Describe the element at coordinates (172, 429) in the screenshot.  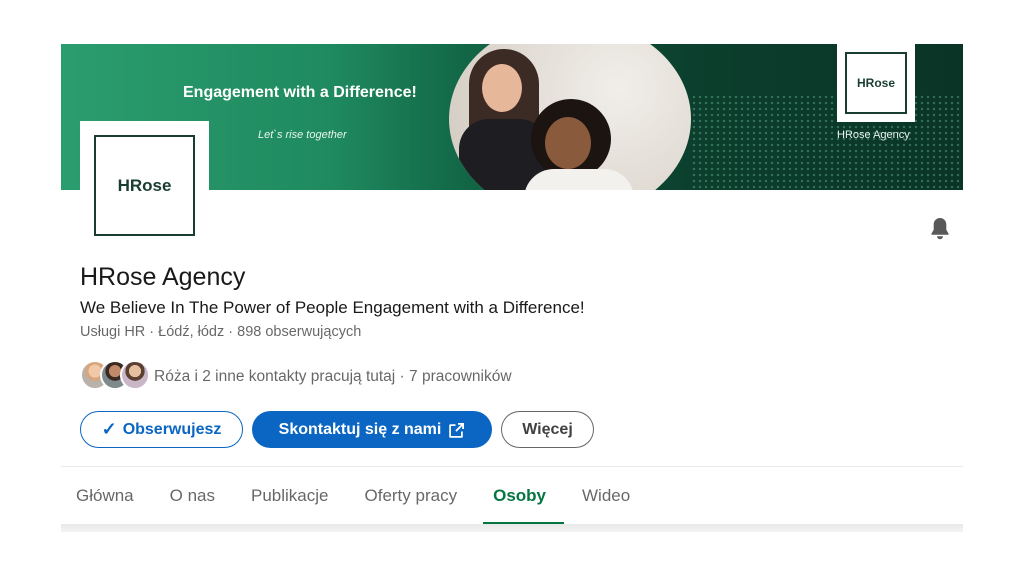
I see `following-label: Obserwujesz` at that location.